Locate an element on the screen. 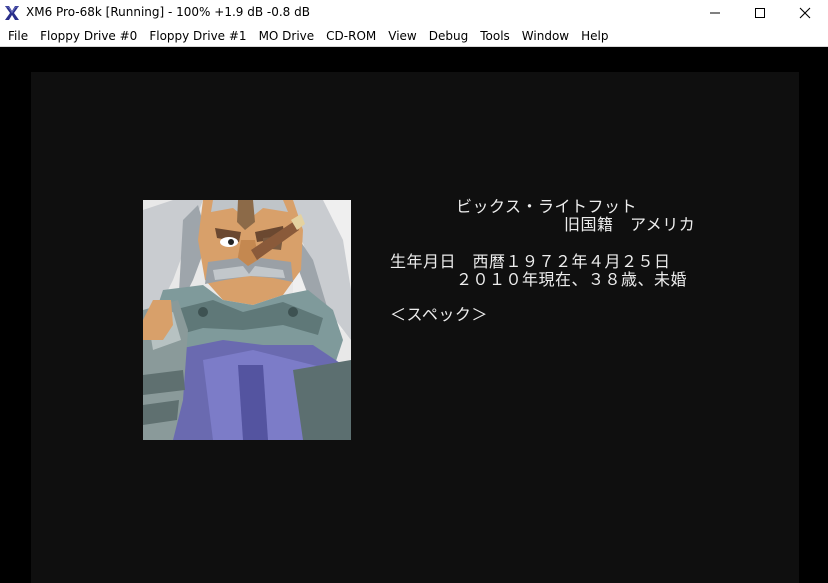 The height and width of the screenshot is (583, 828). menu-file: File is located at coordinates (17, 36).